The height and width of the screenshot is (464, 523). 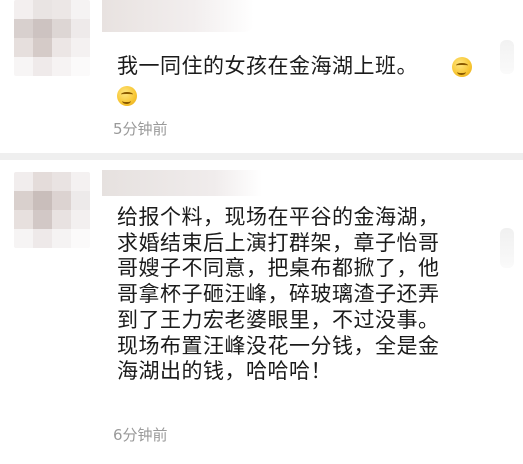 I want to click on timestamp: 5分钟前, so click(x=140, y=129).